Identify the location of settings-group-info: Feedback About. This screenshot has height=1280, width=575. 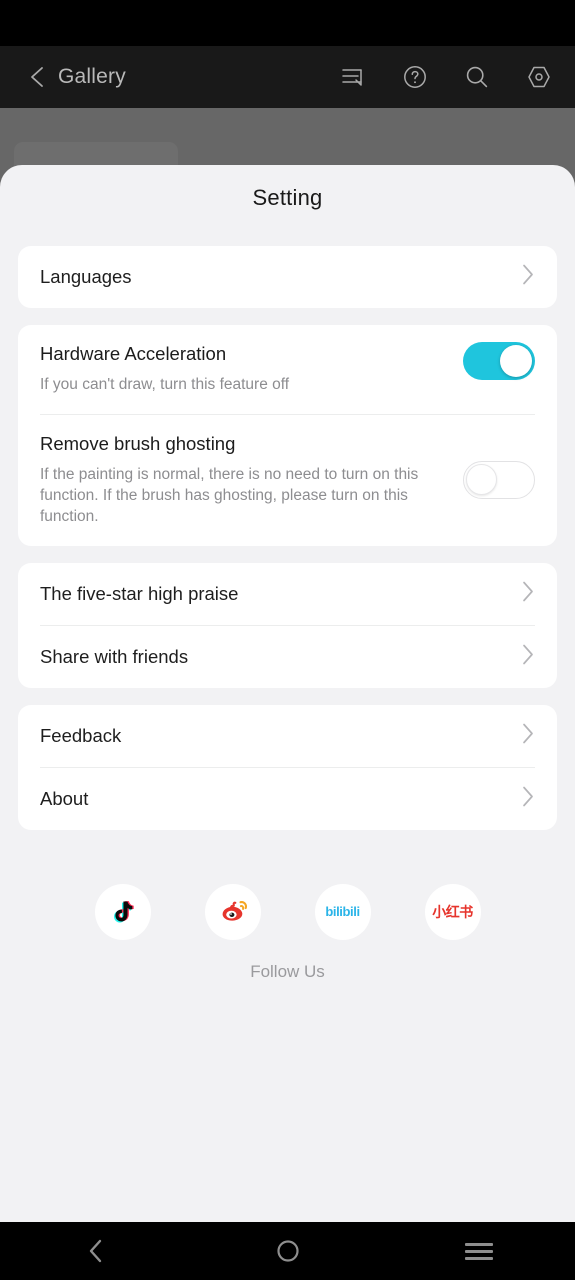
(287, 767).